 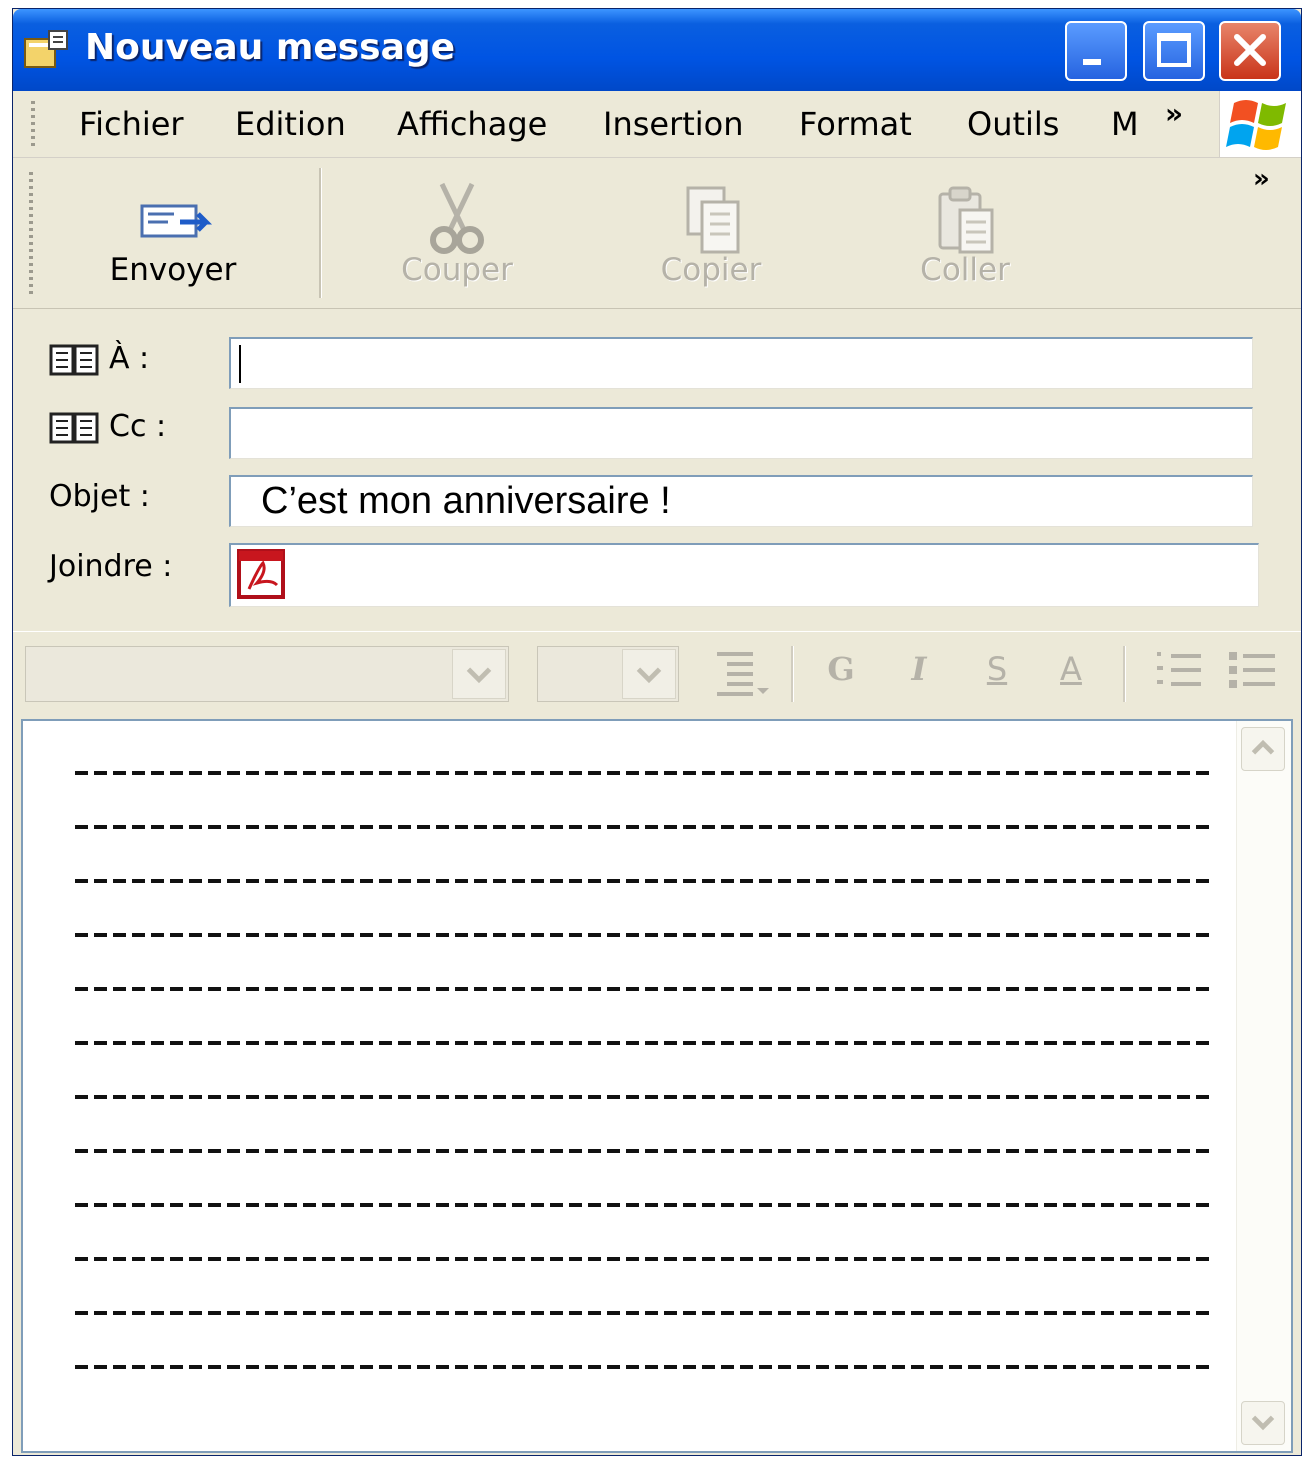 What do you see at coordinates (173, 270) in the screenshot?
I see `send-label: Envoyer` at bounding box center [173, 270].